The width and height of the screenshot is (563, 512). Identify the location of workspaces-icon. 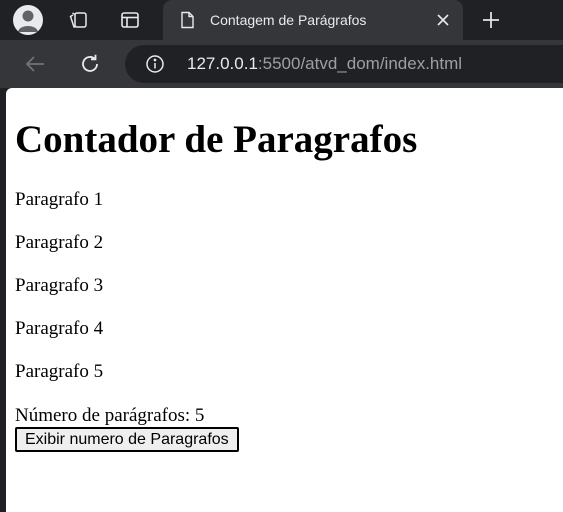
(78, 20).